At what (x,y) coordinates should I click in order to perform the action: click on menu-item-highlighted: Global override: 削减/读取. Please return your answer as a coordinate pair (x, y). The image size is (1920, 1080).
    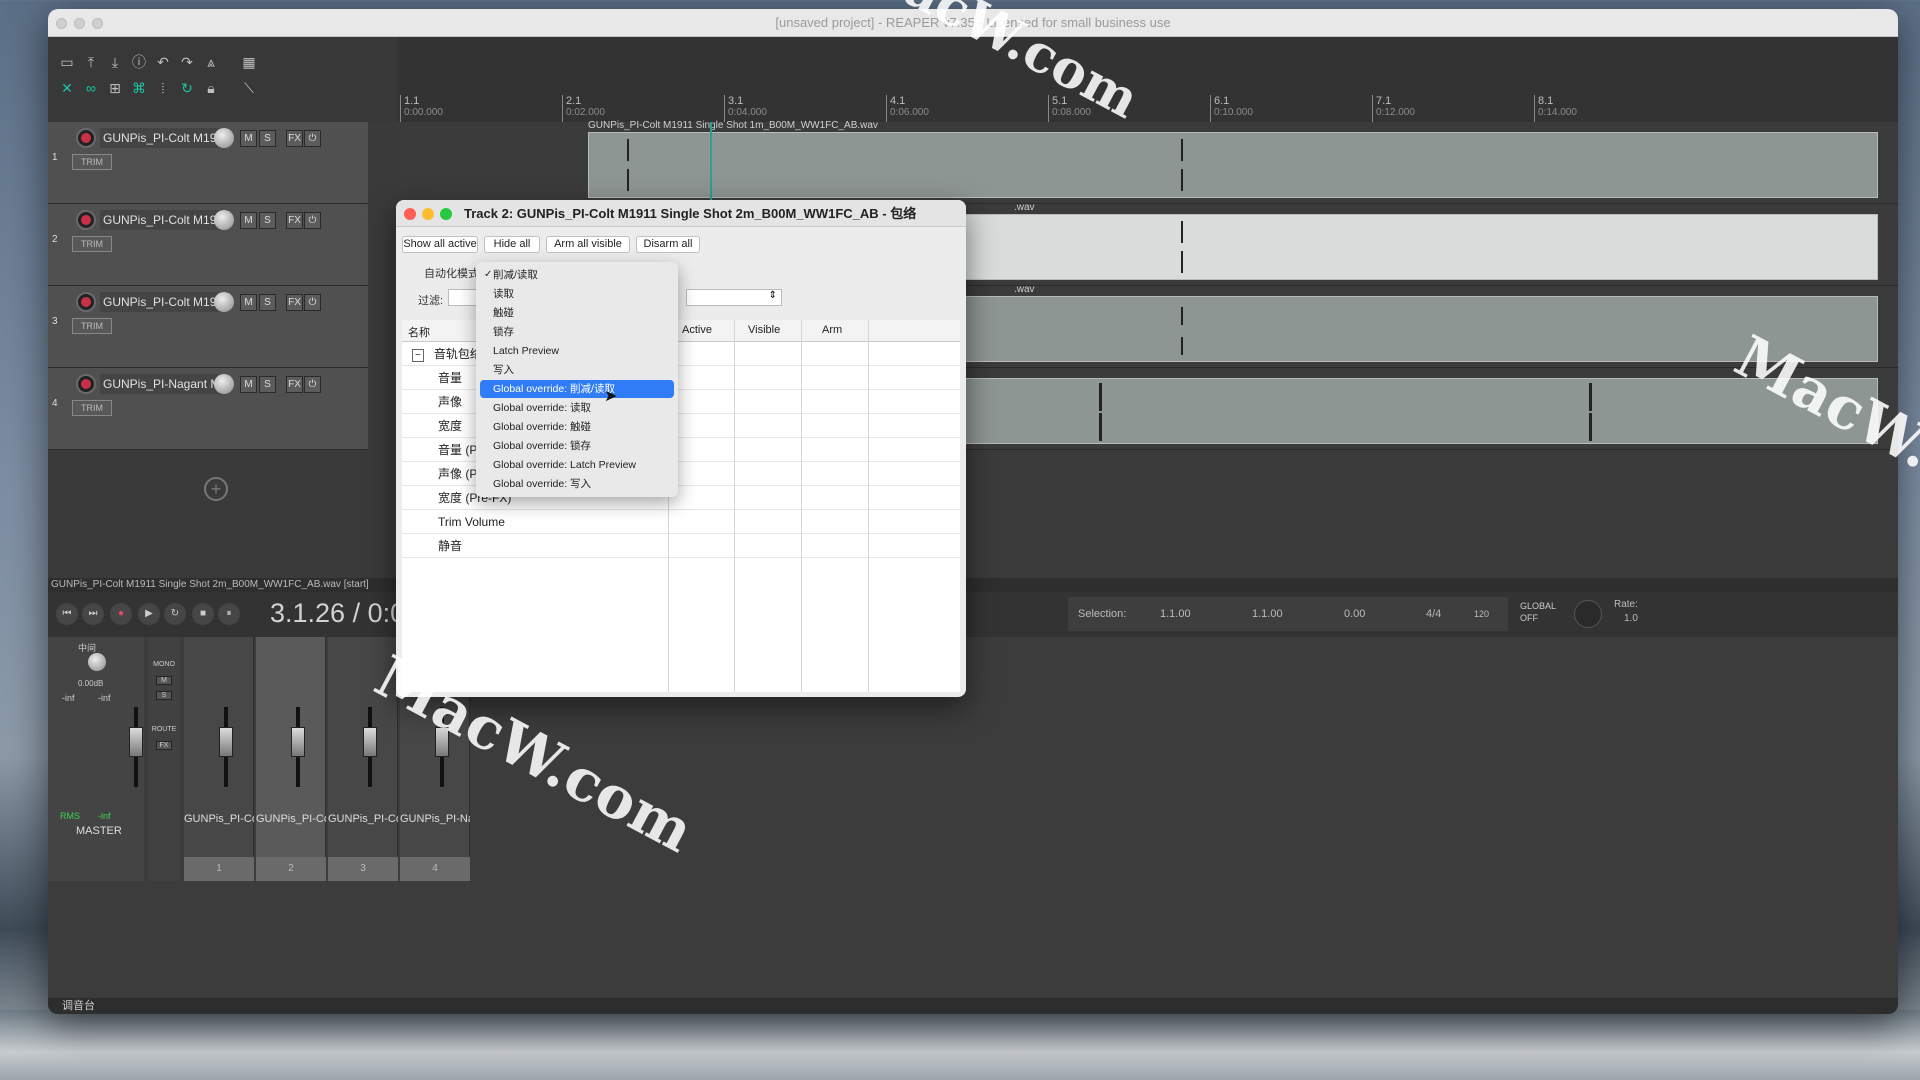
    Looking at the image, I should click on (577, 389).